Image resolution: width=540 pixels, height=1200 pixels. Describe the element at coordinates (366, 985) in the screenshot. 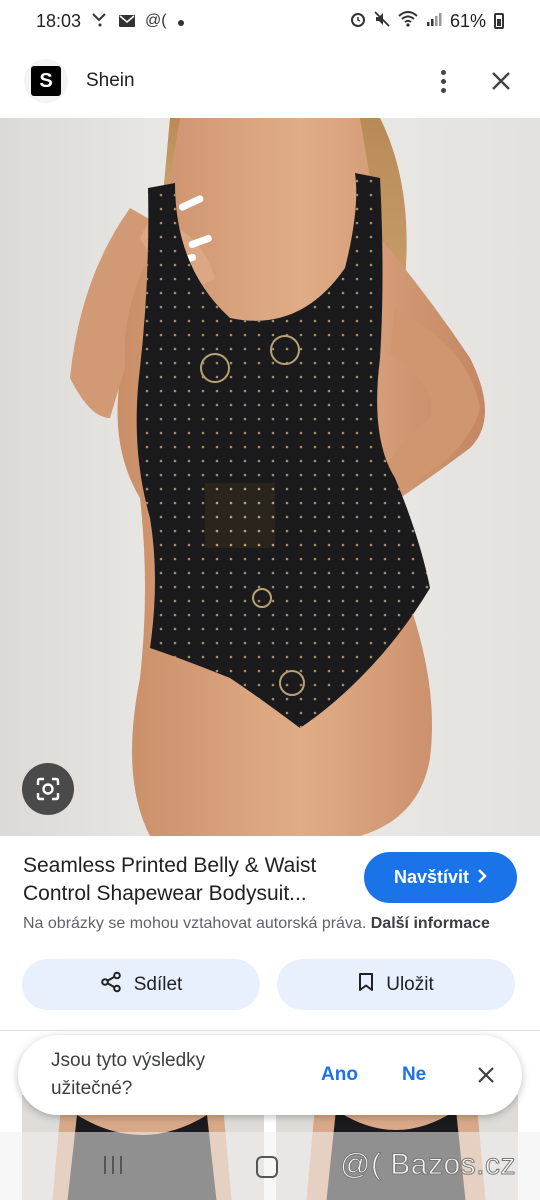

I see `bookmark-icon` at that location.